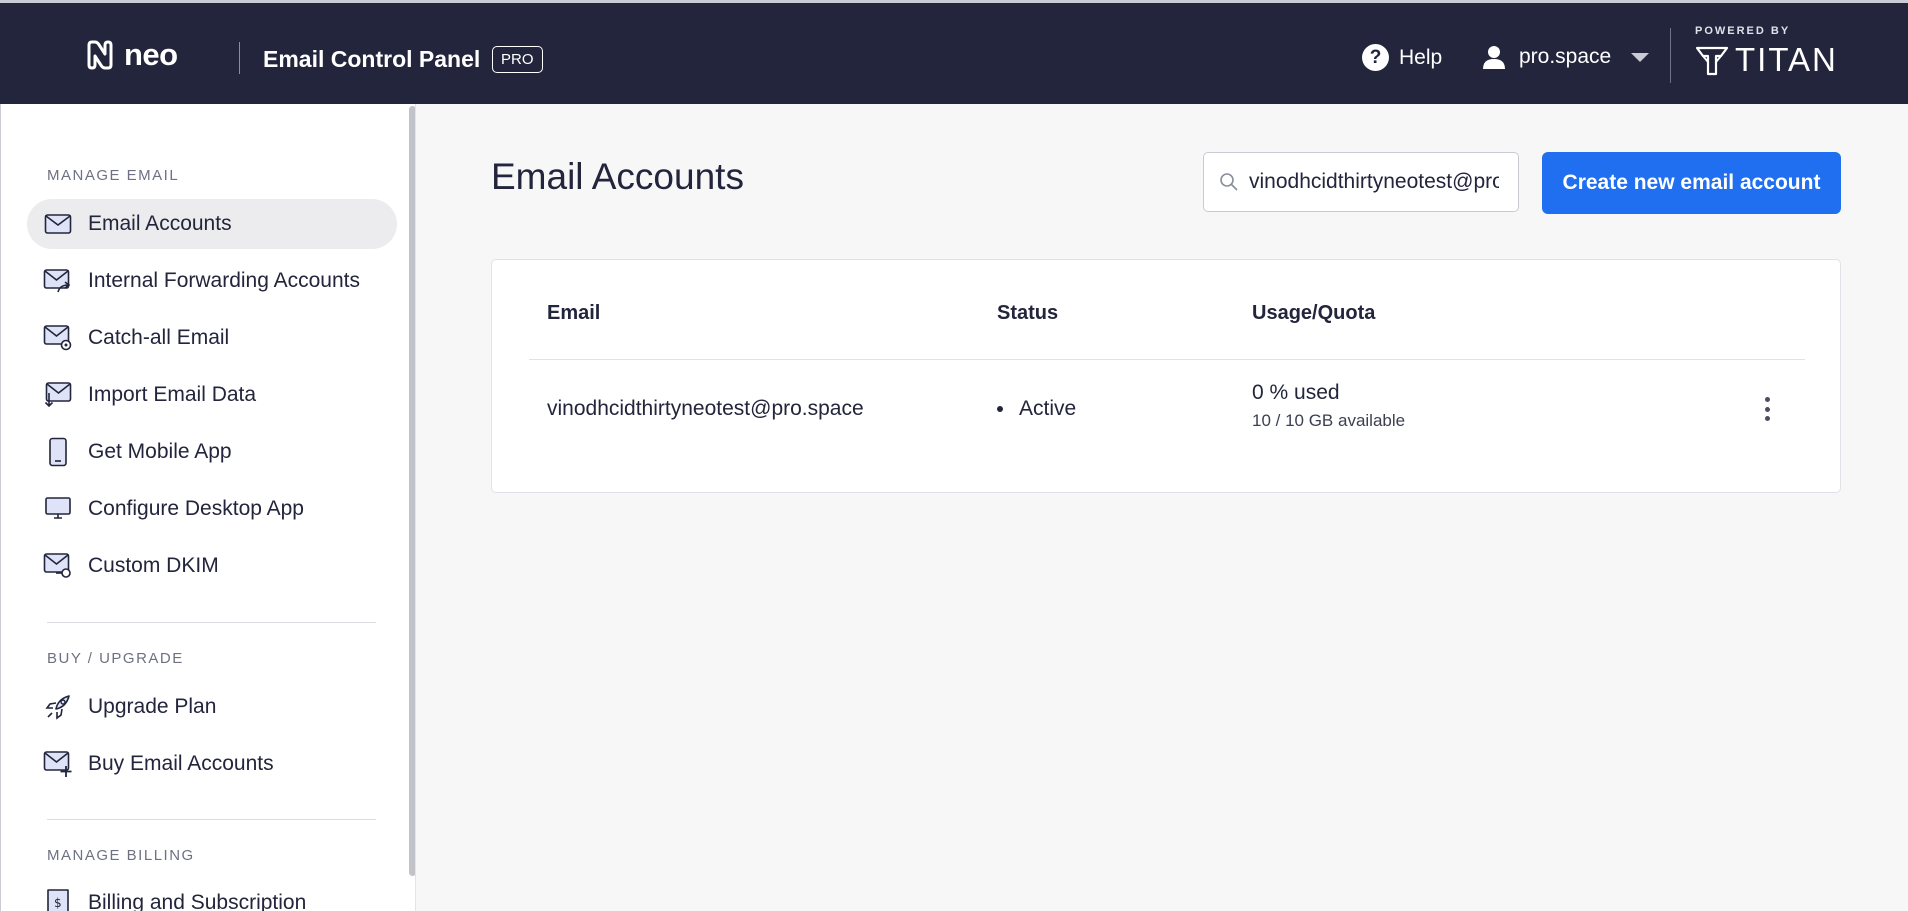 The image size is (1908, 911). Describe the element at coordinates (113, 175) in the screenshot. I see `section-label-manage-email: MANAGE EMAIL` at that location.